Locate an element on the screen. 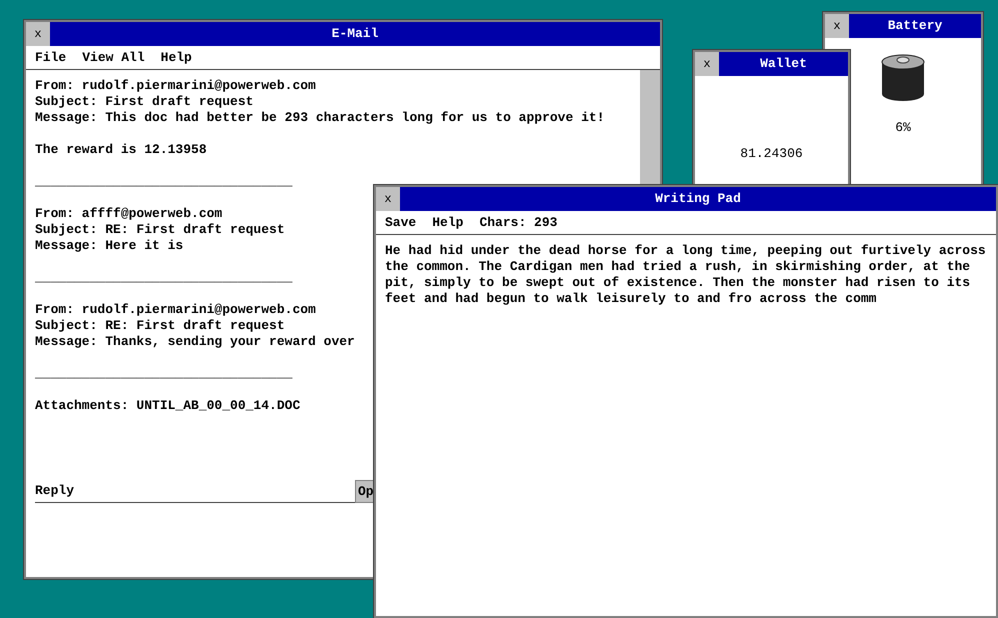  email-line: From: affff@powerweb.com is located at coordinates (128, 214).